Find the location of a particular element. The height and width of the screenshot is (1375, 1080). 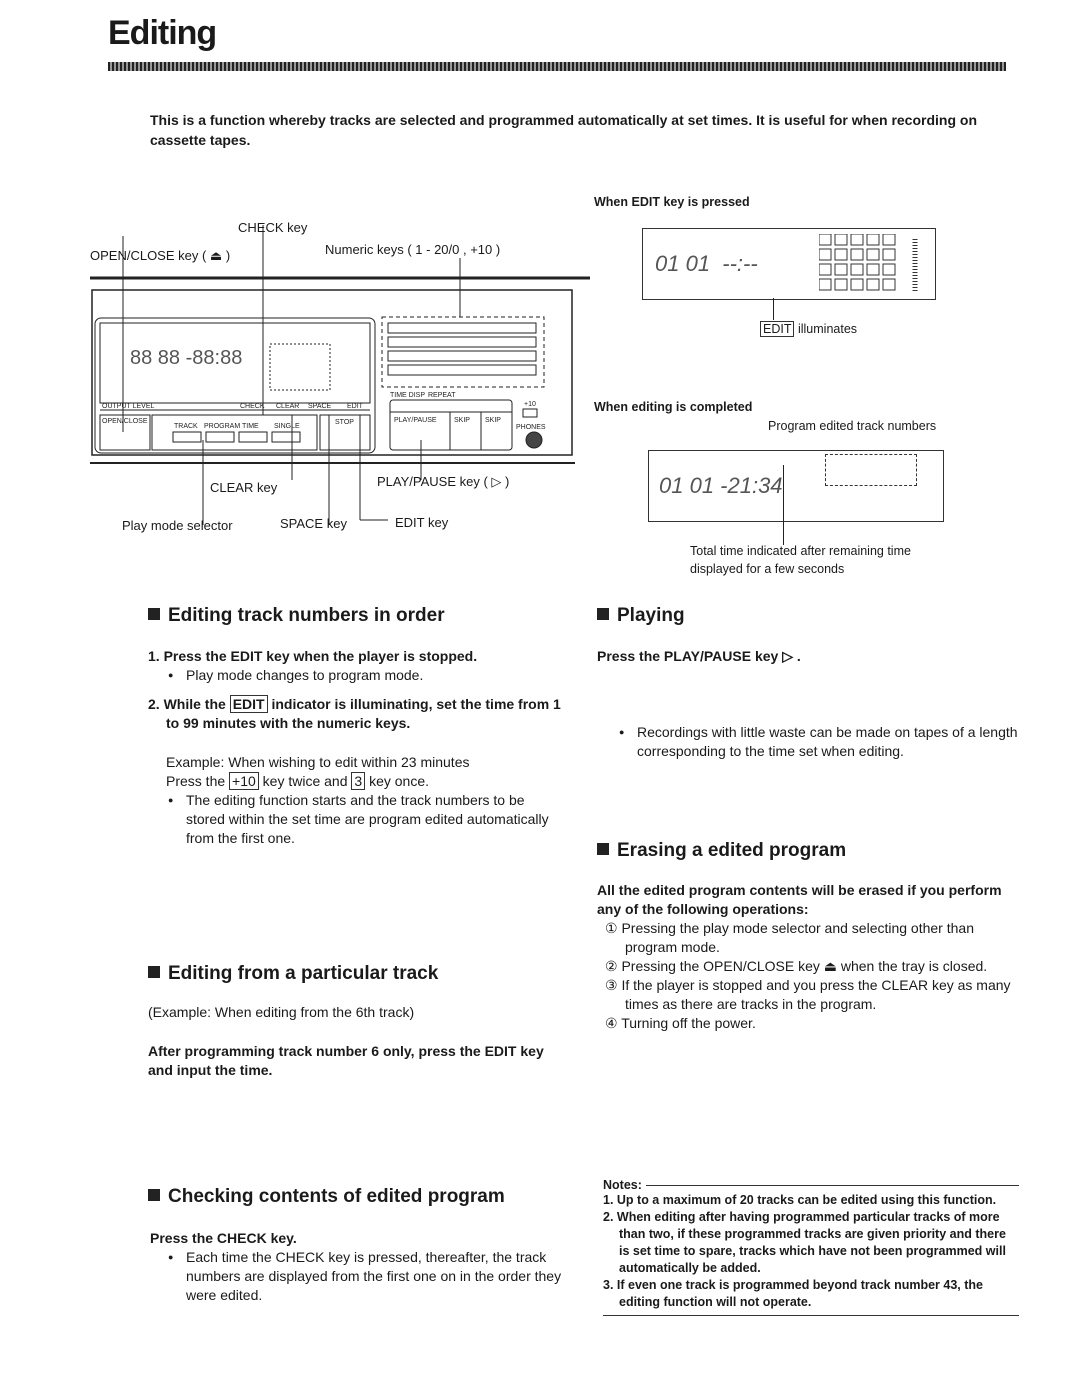

section-title-particular: Editing from a particular track is located at coordinates (293, 974).